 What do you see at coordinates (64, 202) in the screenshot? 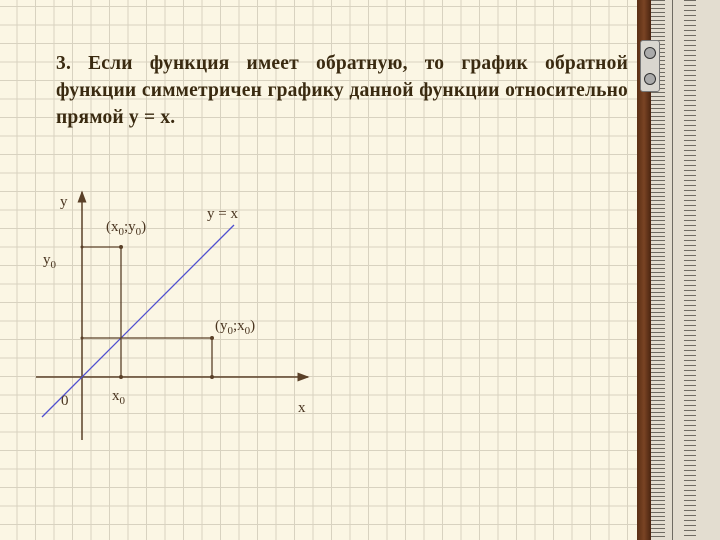
I see `y-axis-label: y` at bounding box center [64, 202].